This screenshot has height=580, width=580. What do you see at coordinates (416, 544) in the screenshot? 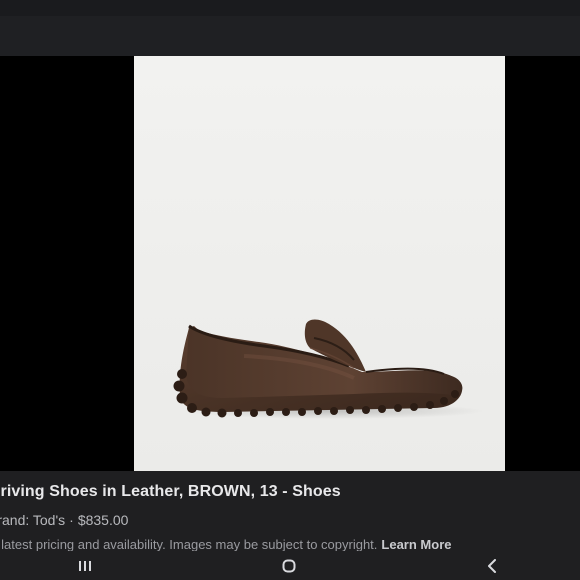
I see `learn-more-link: Learn More` at bounding box center [416, 544].